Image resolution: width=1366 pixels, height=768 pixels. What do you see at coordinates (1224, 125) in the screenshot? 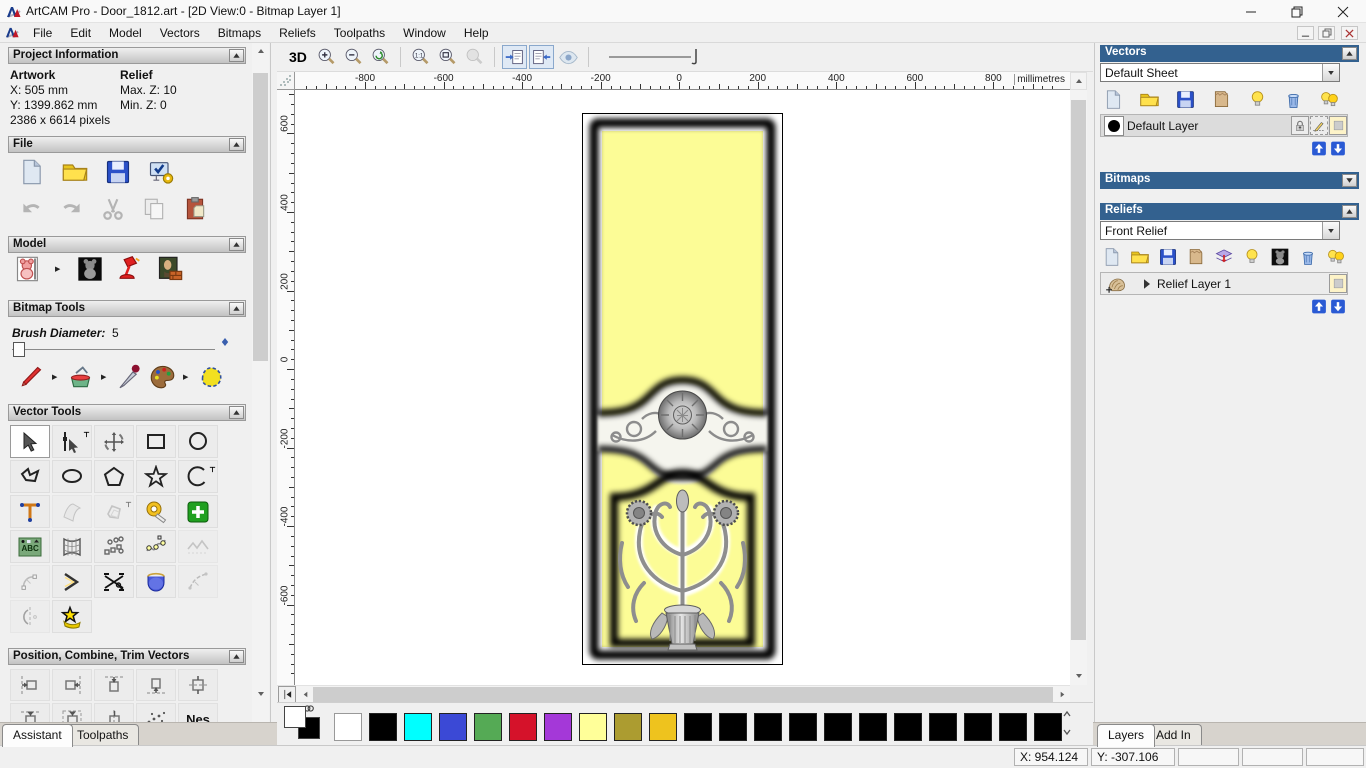
I see `vector-layer-row: Default Layer` at bounding box center [1224, 125].